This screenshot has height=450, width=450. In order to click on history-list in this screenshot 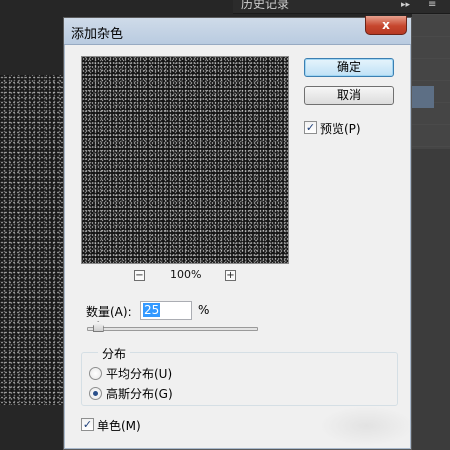, I will do `click(431, 81)`.